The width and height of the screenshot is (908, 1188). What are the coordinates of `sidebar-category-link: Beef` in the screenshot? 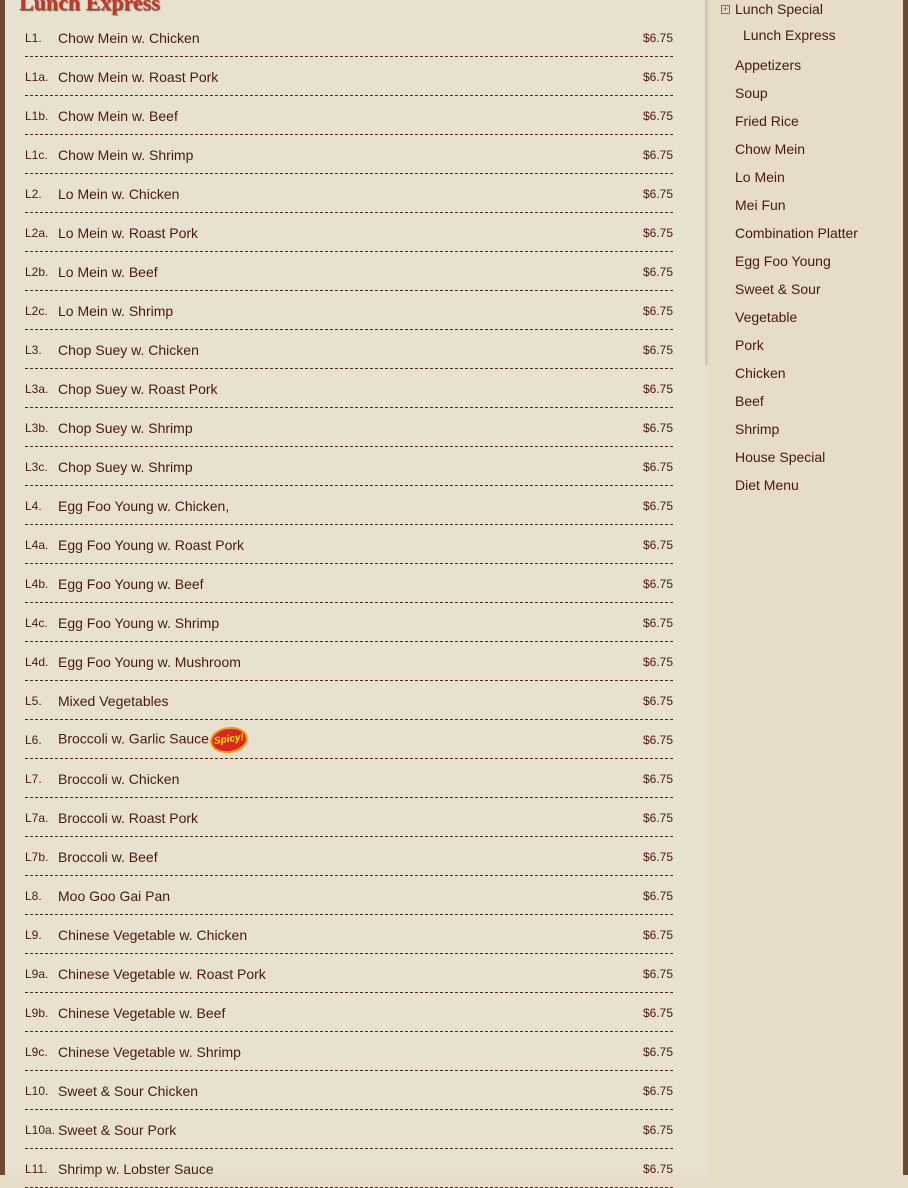 It's located at (749, 401).